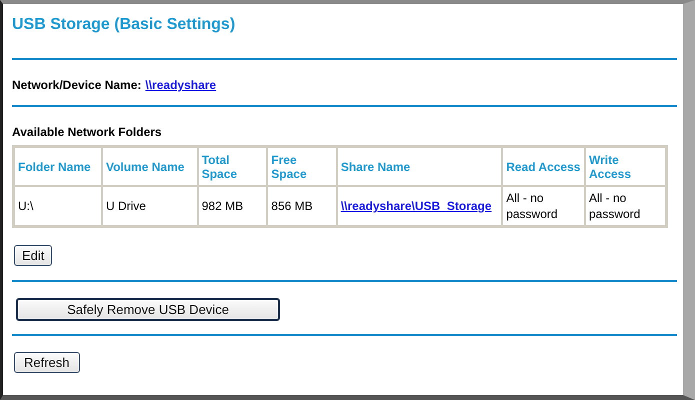 This screenshot has width=695, height=400. I want to click on table-cell: 856 MB, so click(302, 206).